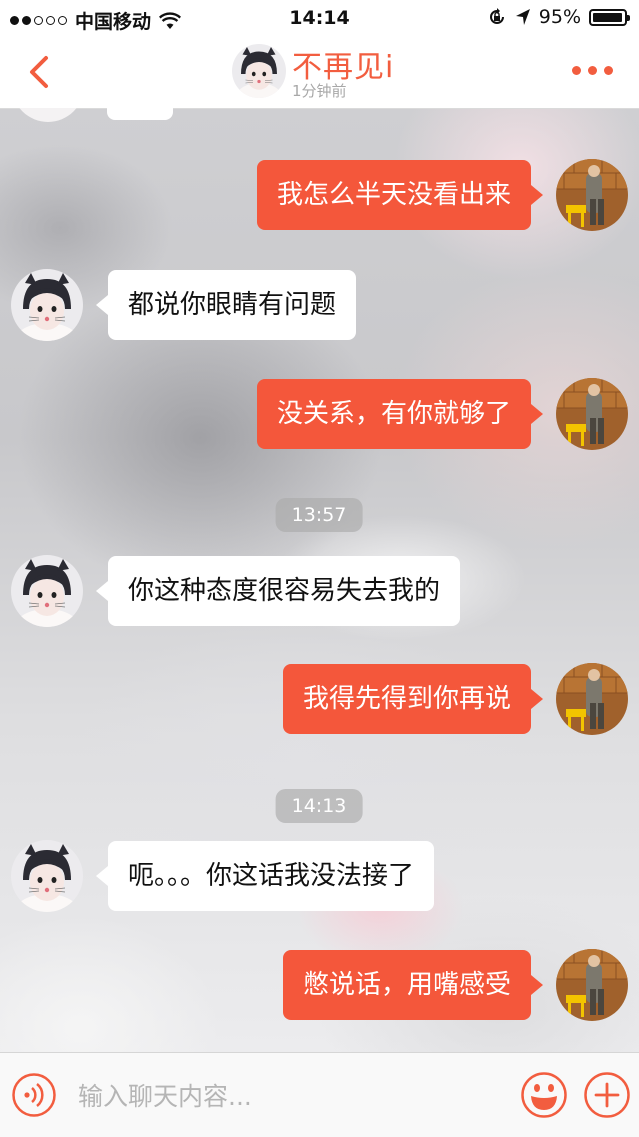 This screenshot has width=639, height=1137. I want to click on chat-timestamp: 13:57, so click(319, 515).